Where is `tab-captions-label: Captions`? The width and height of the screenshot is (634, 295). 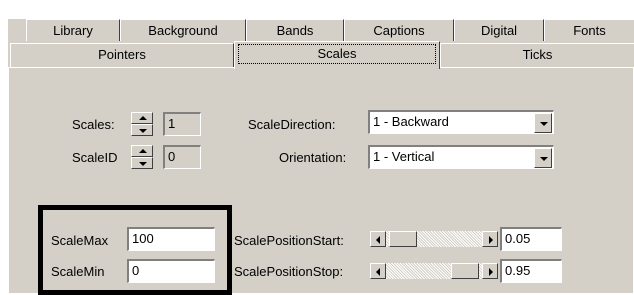
tab-captions-label: Captions is located at coordinates (399, 30).